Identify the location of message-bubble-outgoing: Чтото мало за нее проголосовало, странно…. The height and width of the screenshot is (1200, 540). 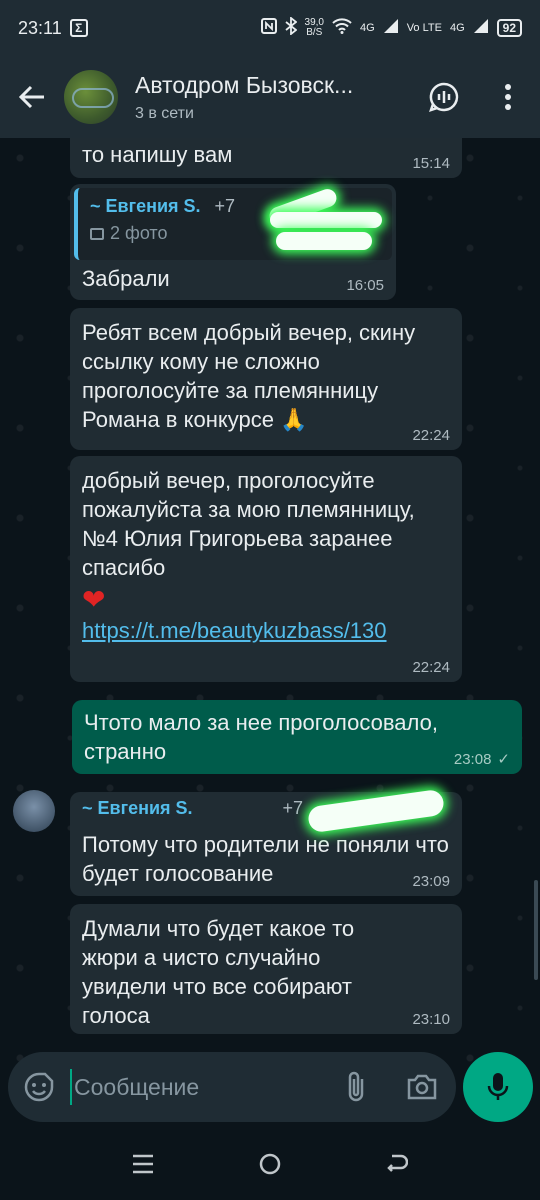
(297, 737).